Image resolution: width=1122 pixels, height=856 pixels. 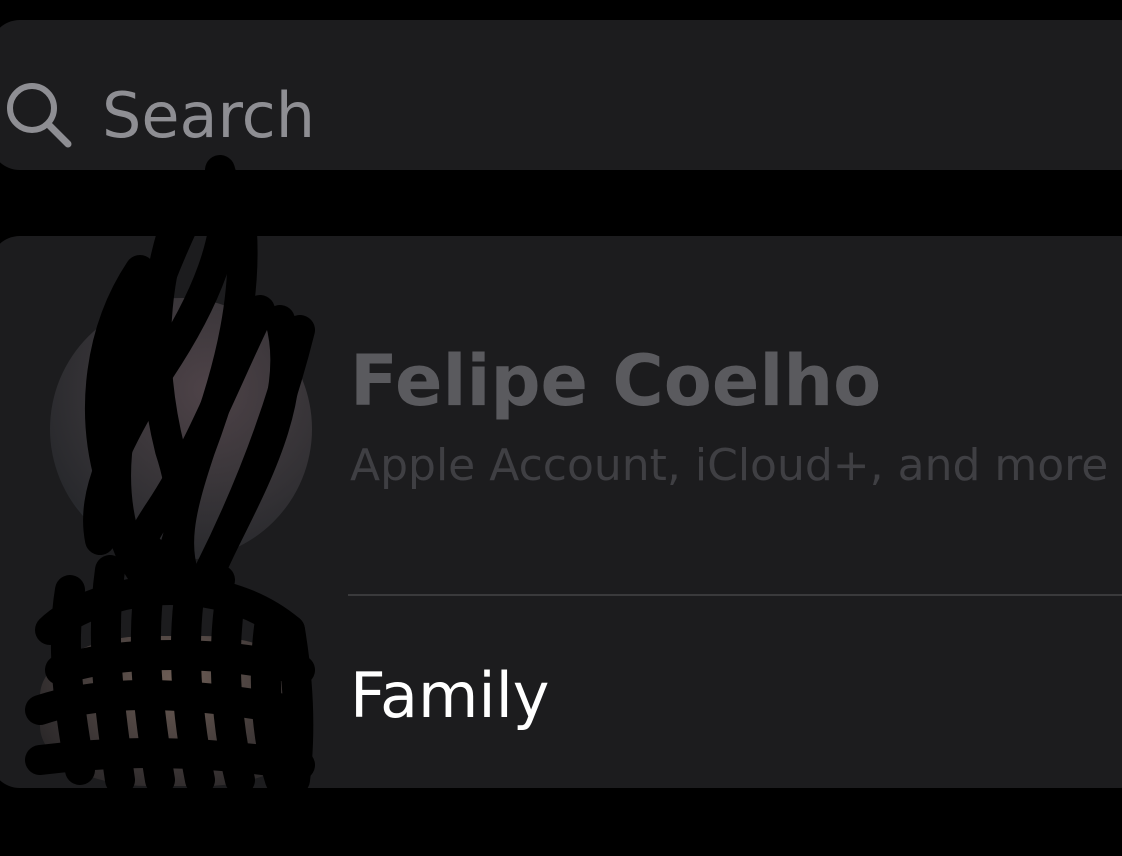 What do you see at coordinates (208, 116) in the screenshot?
I see `search-input: Search` at bounding box center [208, 116].